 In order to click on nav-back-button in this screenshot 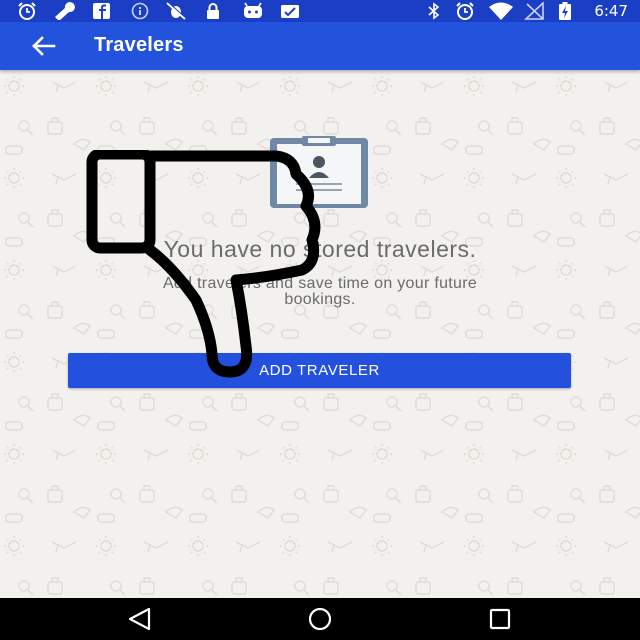, I will do `click(140, 619)`.